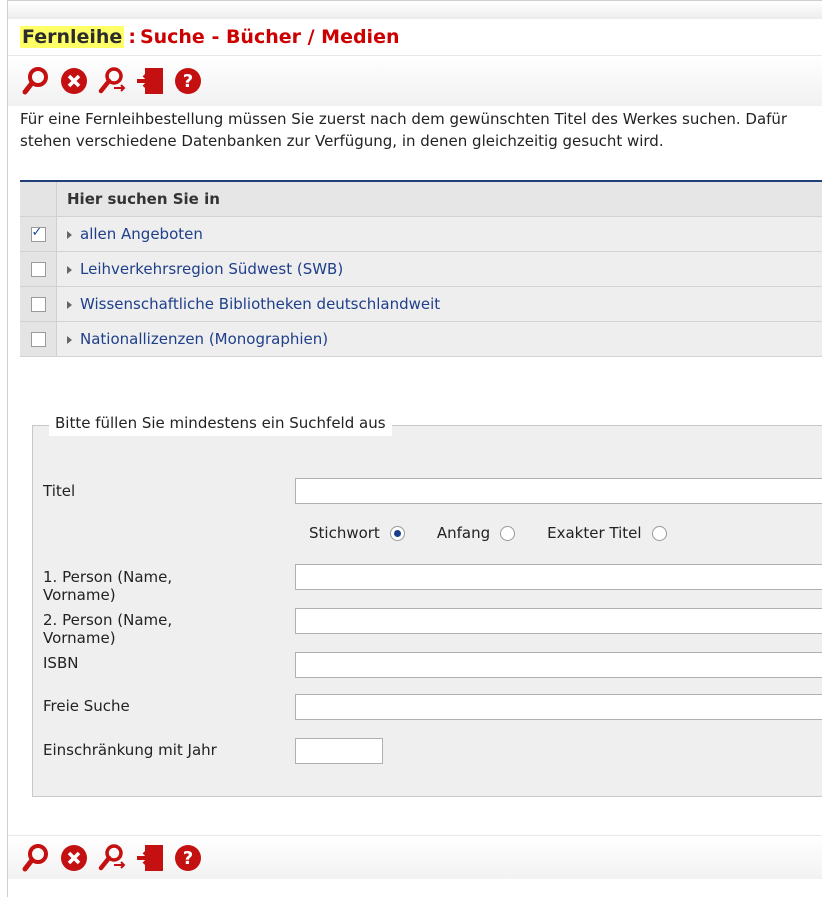 The image size is (822, 897). What do you see at coordinates (558, 577) in the screenshot?
I see `person1-input` at bounding box center [558, 577].